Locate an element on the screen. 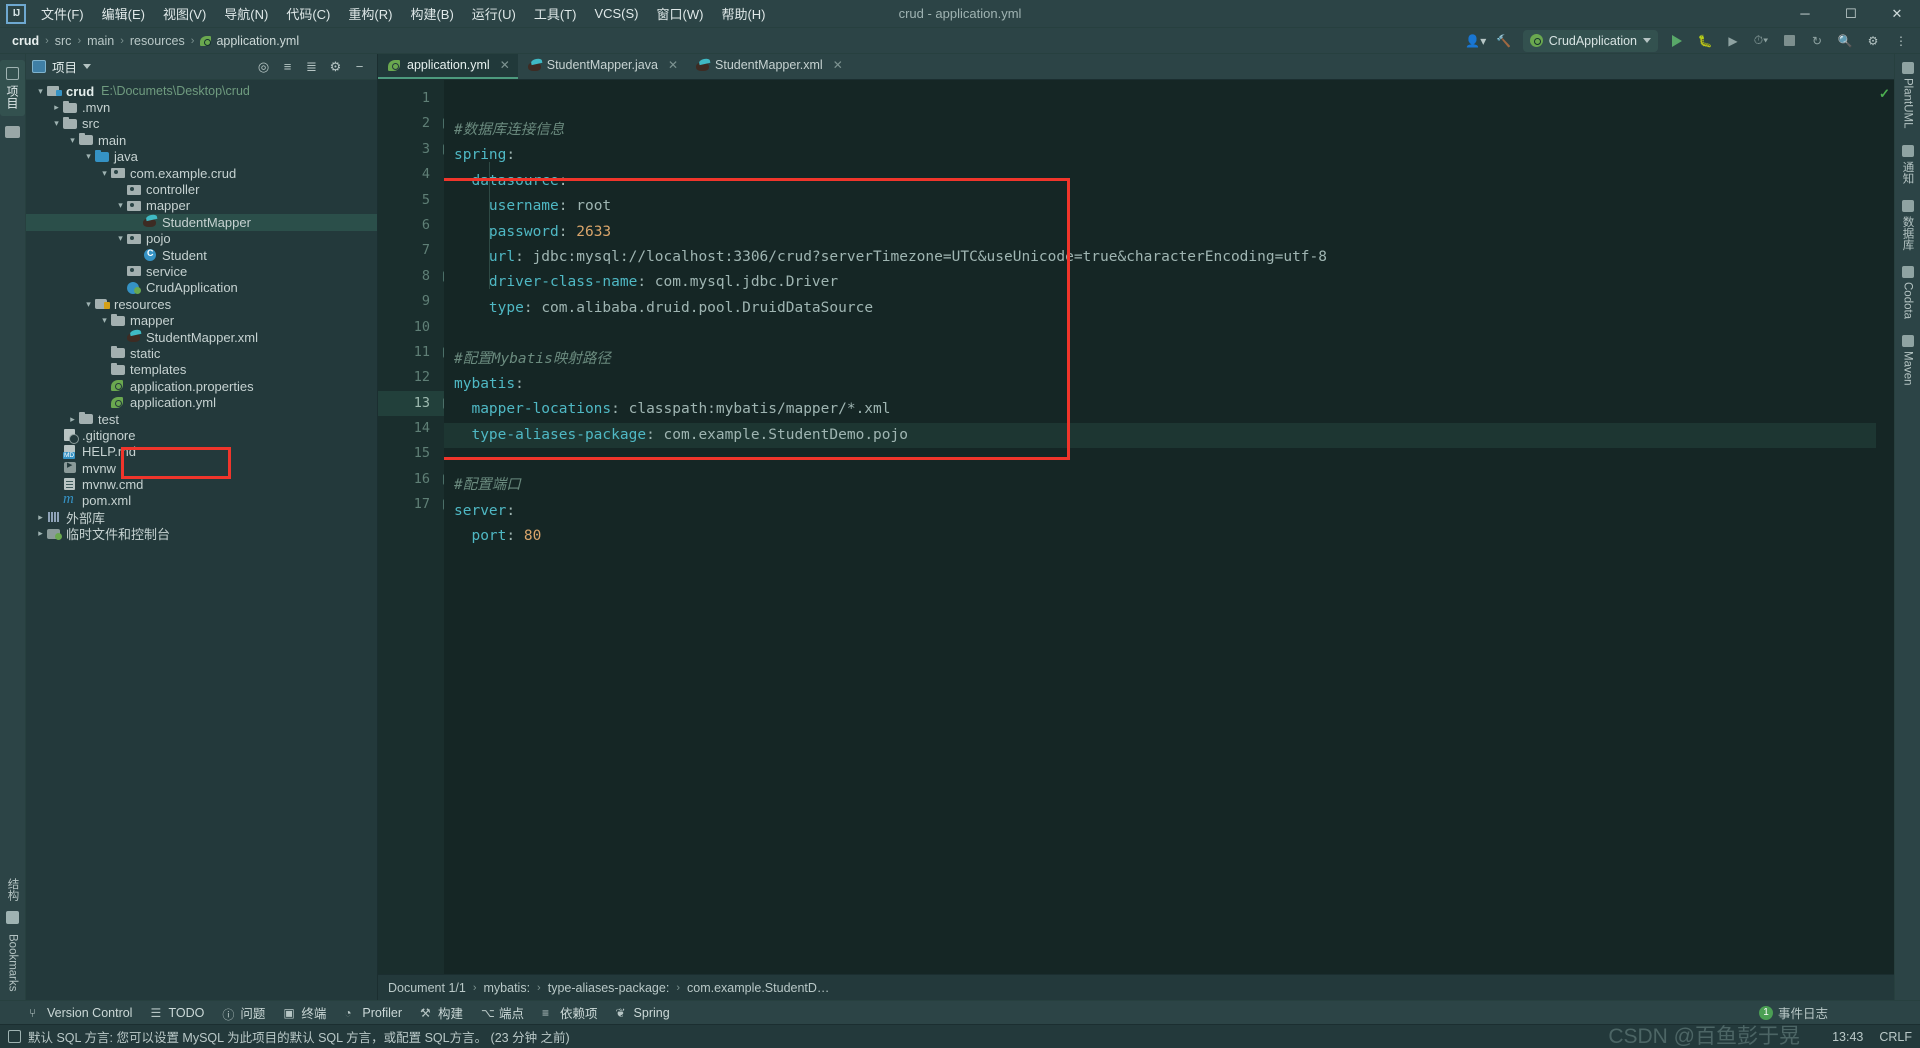 The height and width of the screenshot is (1048, 1920). tree-item: ▾ main is located at coordinates (201, 140).